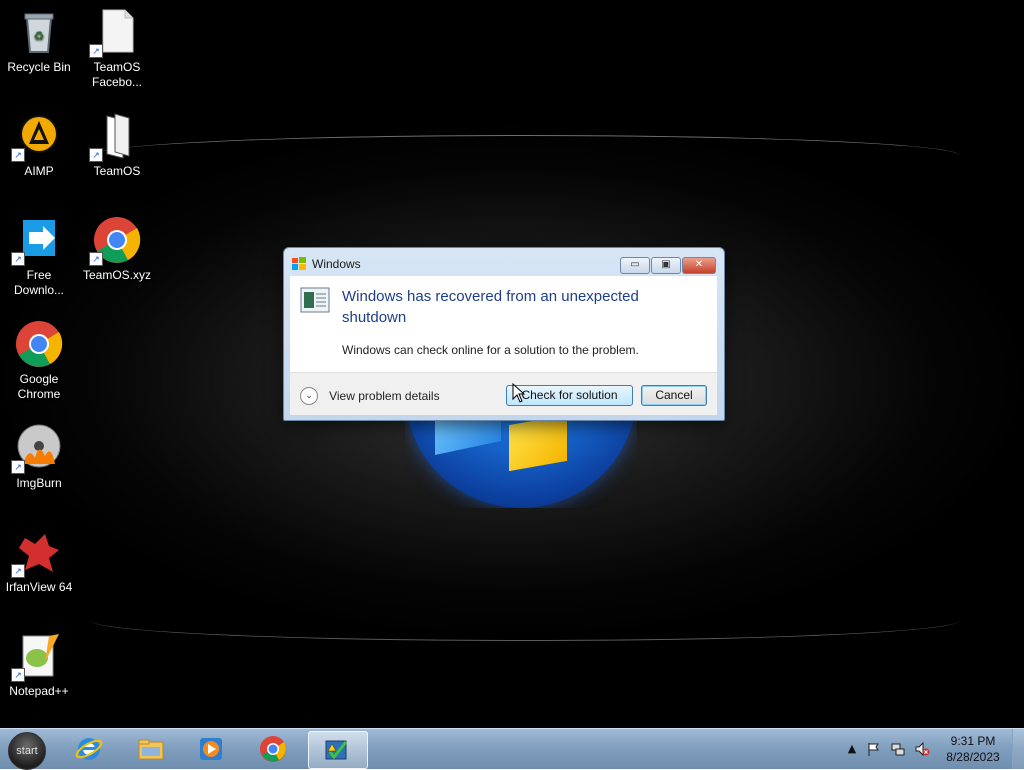 The height and width of the screenshot is (770, 1024). Describe the element at coordinates (699, 265) in the screenshot. I see `close-button: ✕` at that location.